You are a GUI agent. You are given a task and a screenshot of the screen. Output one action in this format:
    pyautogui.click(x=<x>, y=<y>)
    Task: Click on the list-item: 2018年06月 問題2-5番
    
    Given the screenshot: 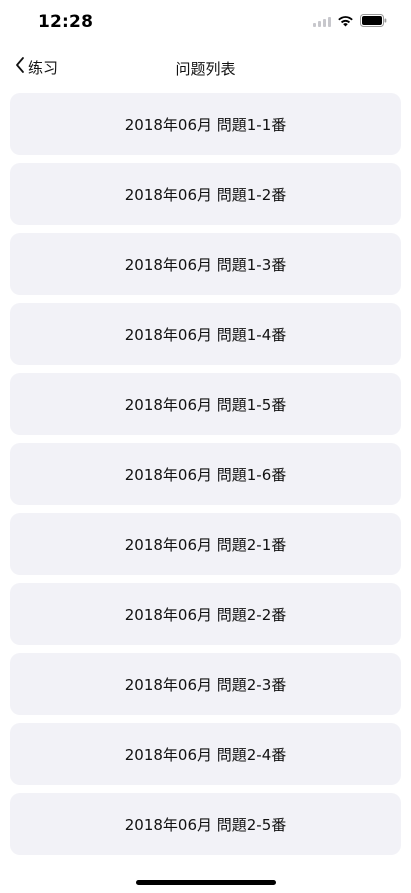 What is the action you would take?
    pyautogui.click(x=205, y=824)
    